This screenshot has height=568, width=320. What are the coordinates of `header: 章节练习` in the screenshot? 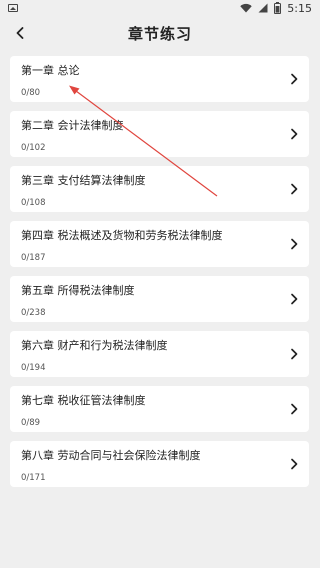 It's located at (160, 33).